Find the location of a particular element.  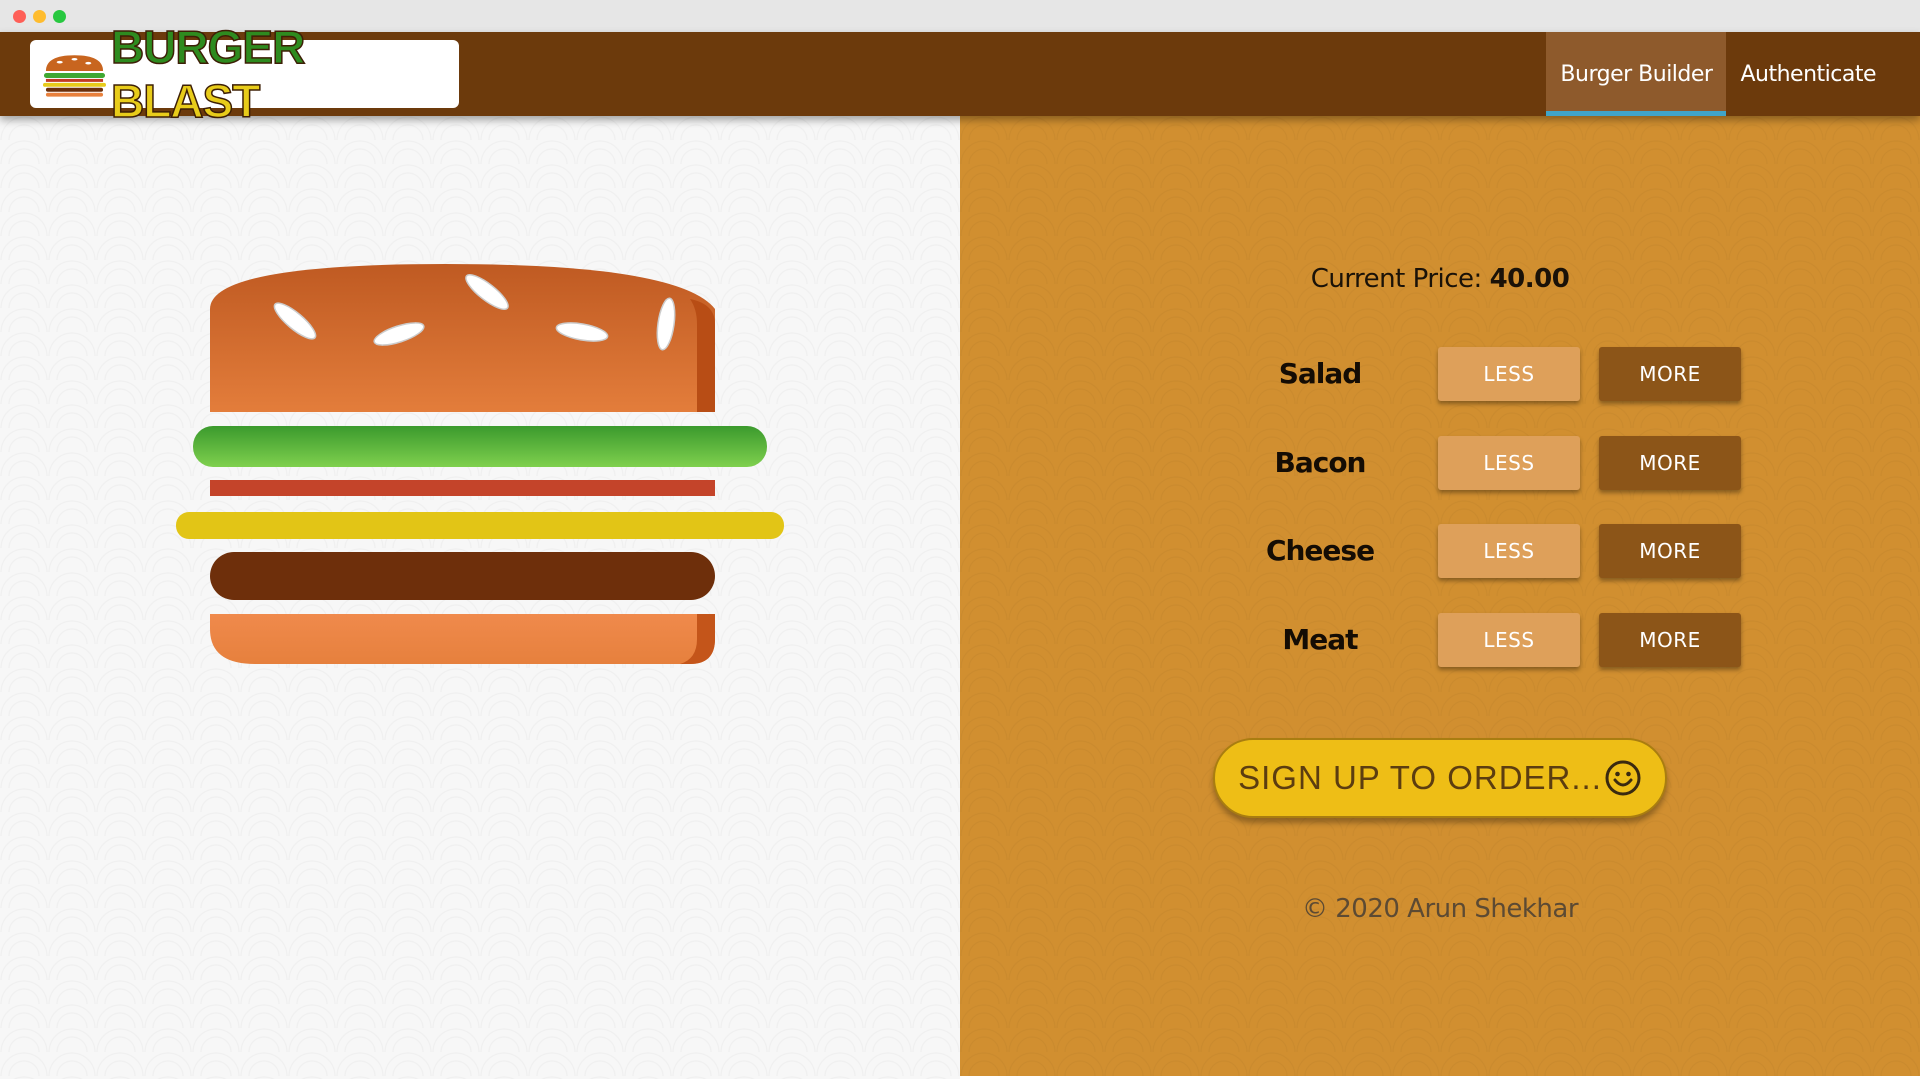

control-row-cheese: Cheese LESS MORE is located at coordinates (1480, 552).